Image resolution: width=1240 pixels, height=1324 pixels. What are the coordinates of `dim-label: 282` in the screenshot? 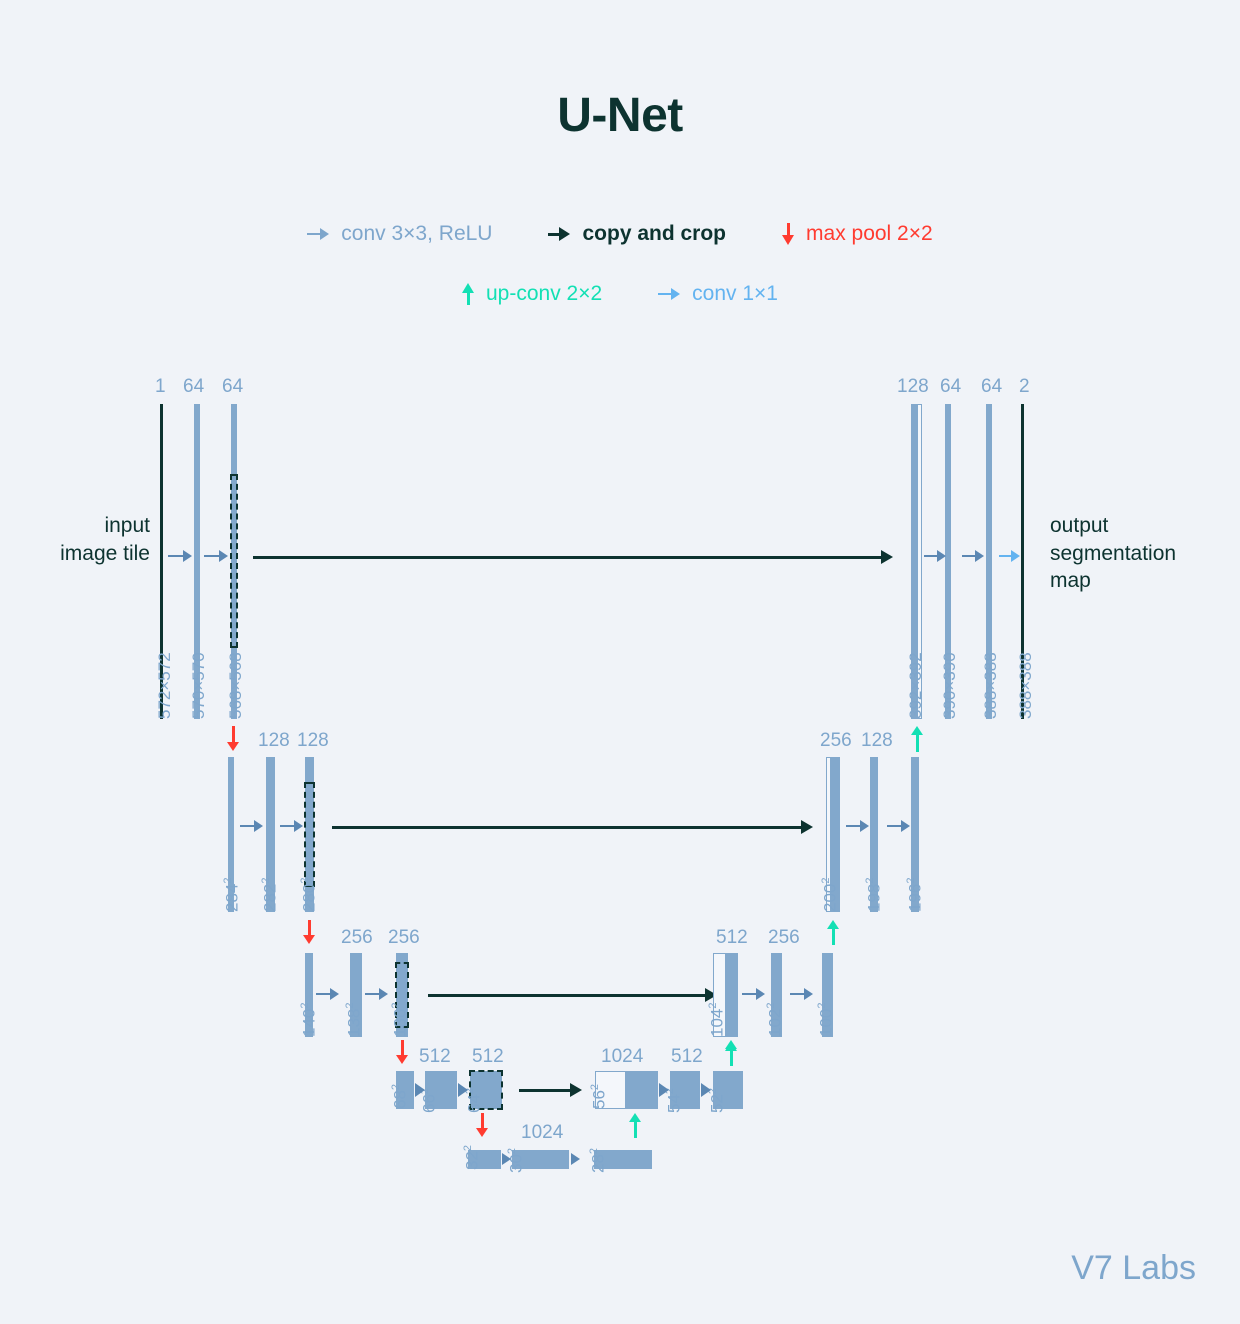 It's located at (598, 1160).